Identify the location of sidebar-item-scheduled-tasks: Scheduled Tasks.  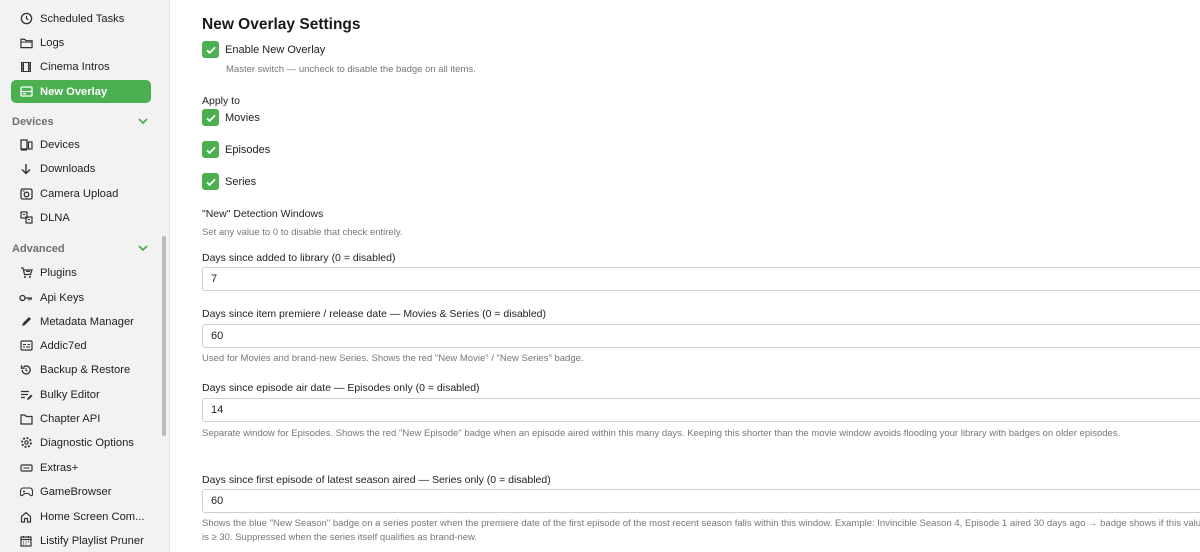
(81, 18).